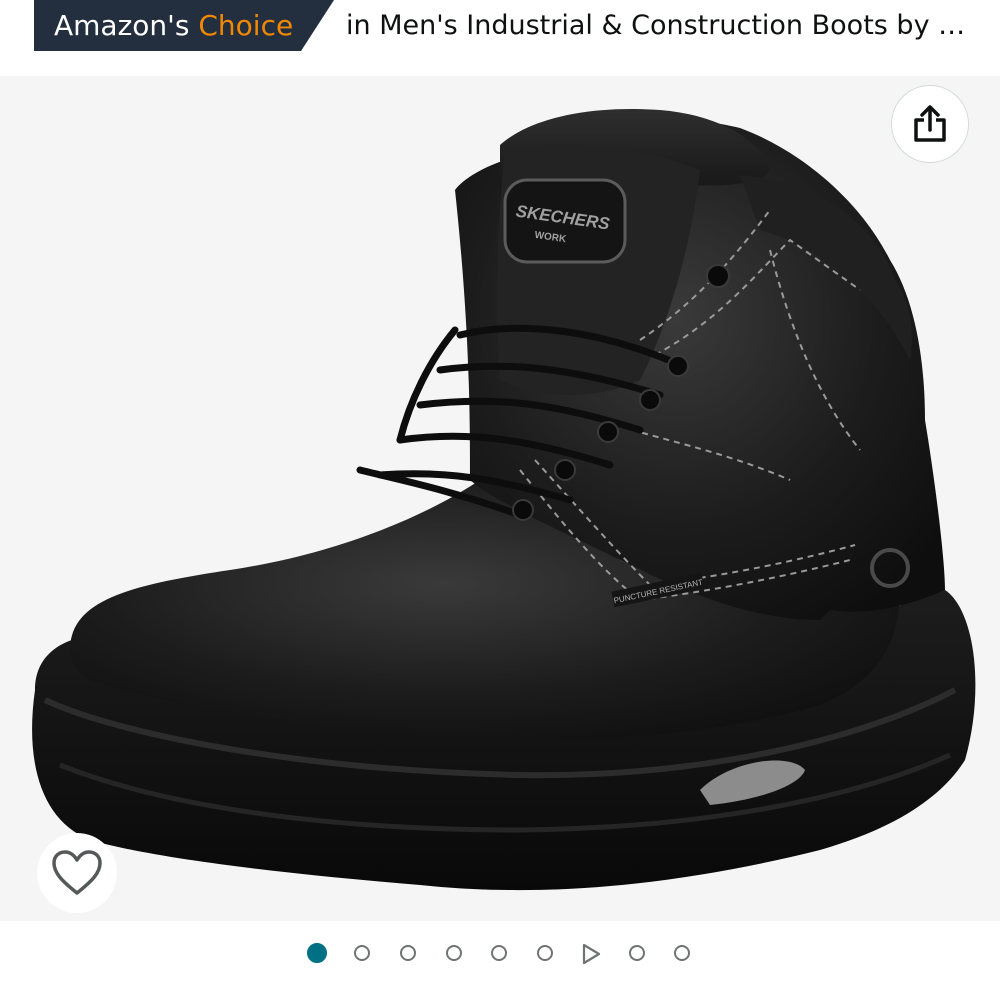 This screenshot has height=1000, width=1000. I want to click on badge-highlight: Choice, so click(246, 25).